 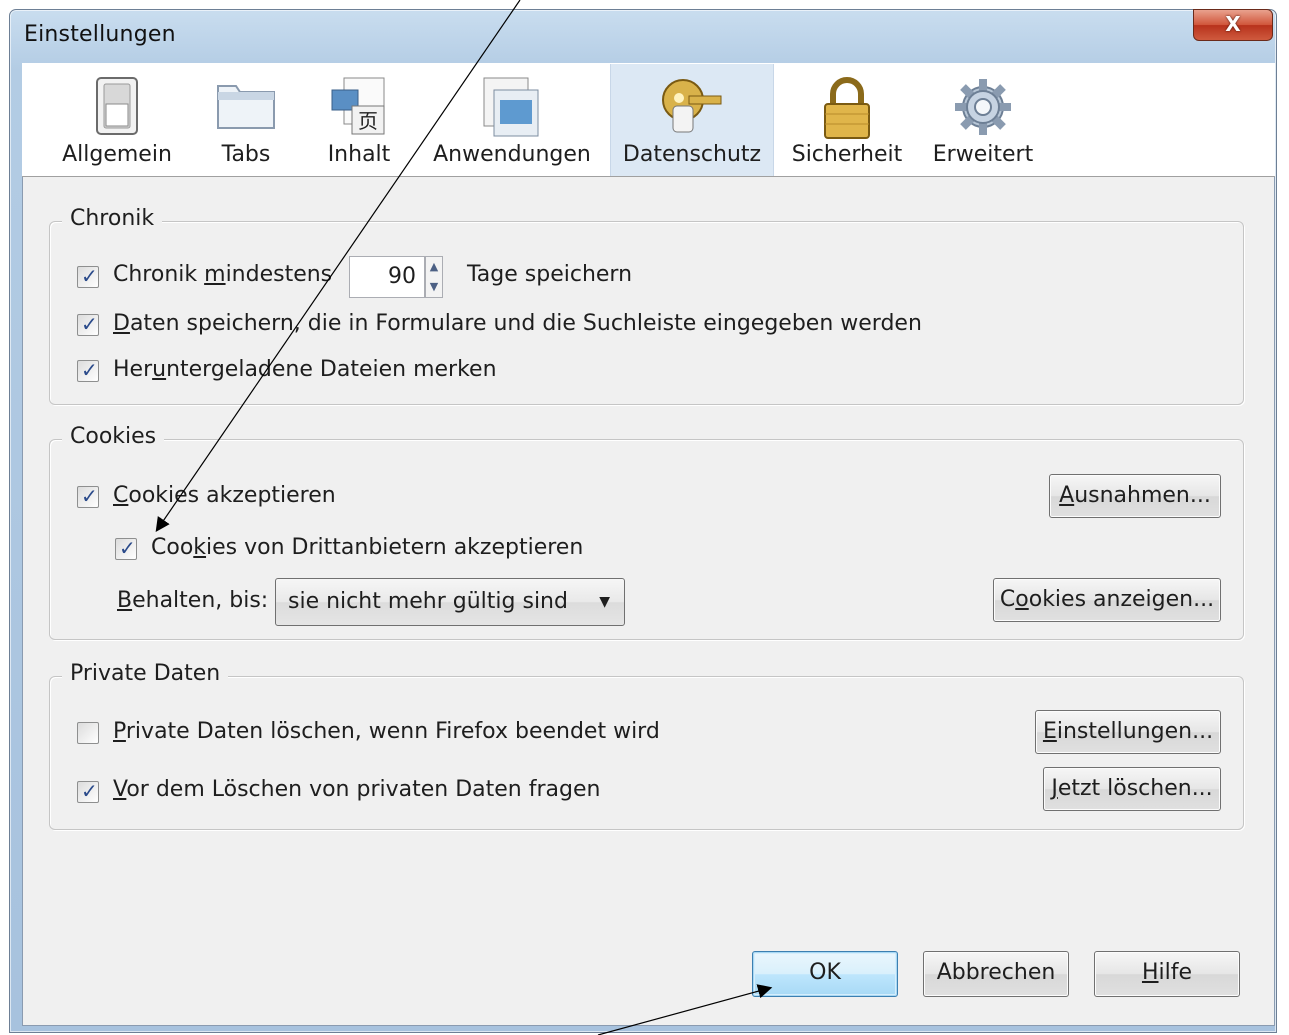 I want to click on arrow-to-ok-button, so click(x=685, y=1009).